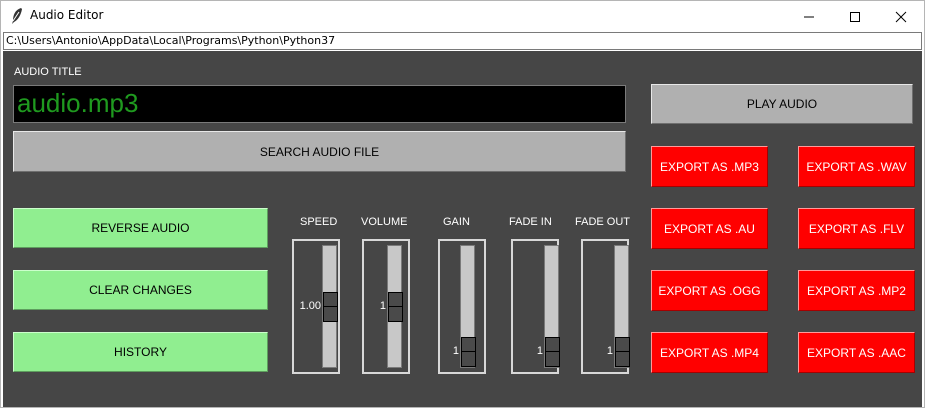 The width and height of the screenshot is (925, 408). Describe the element at coordinates (319, 222) in the screenshot. I see `speed-label: SPEED` at that location.